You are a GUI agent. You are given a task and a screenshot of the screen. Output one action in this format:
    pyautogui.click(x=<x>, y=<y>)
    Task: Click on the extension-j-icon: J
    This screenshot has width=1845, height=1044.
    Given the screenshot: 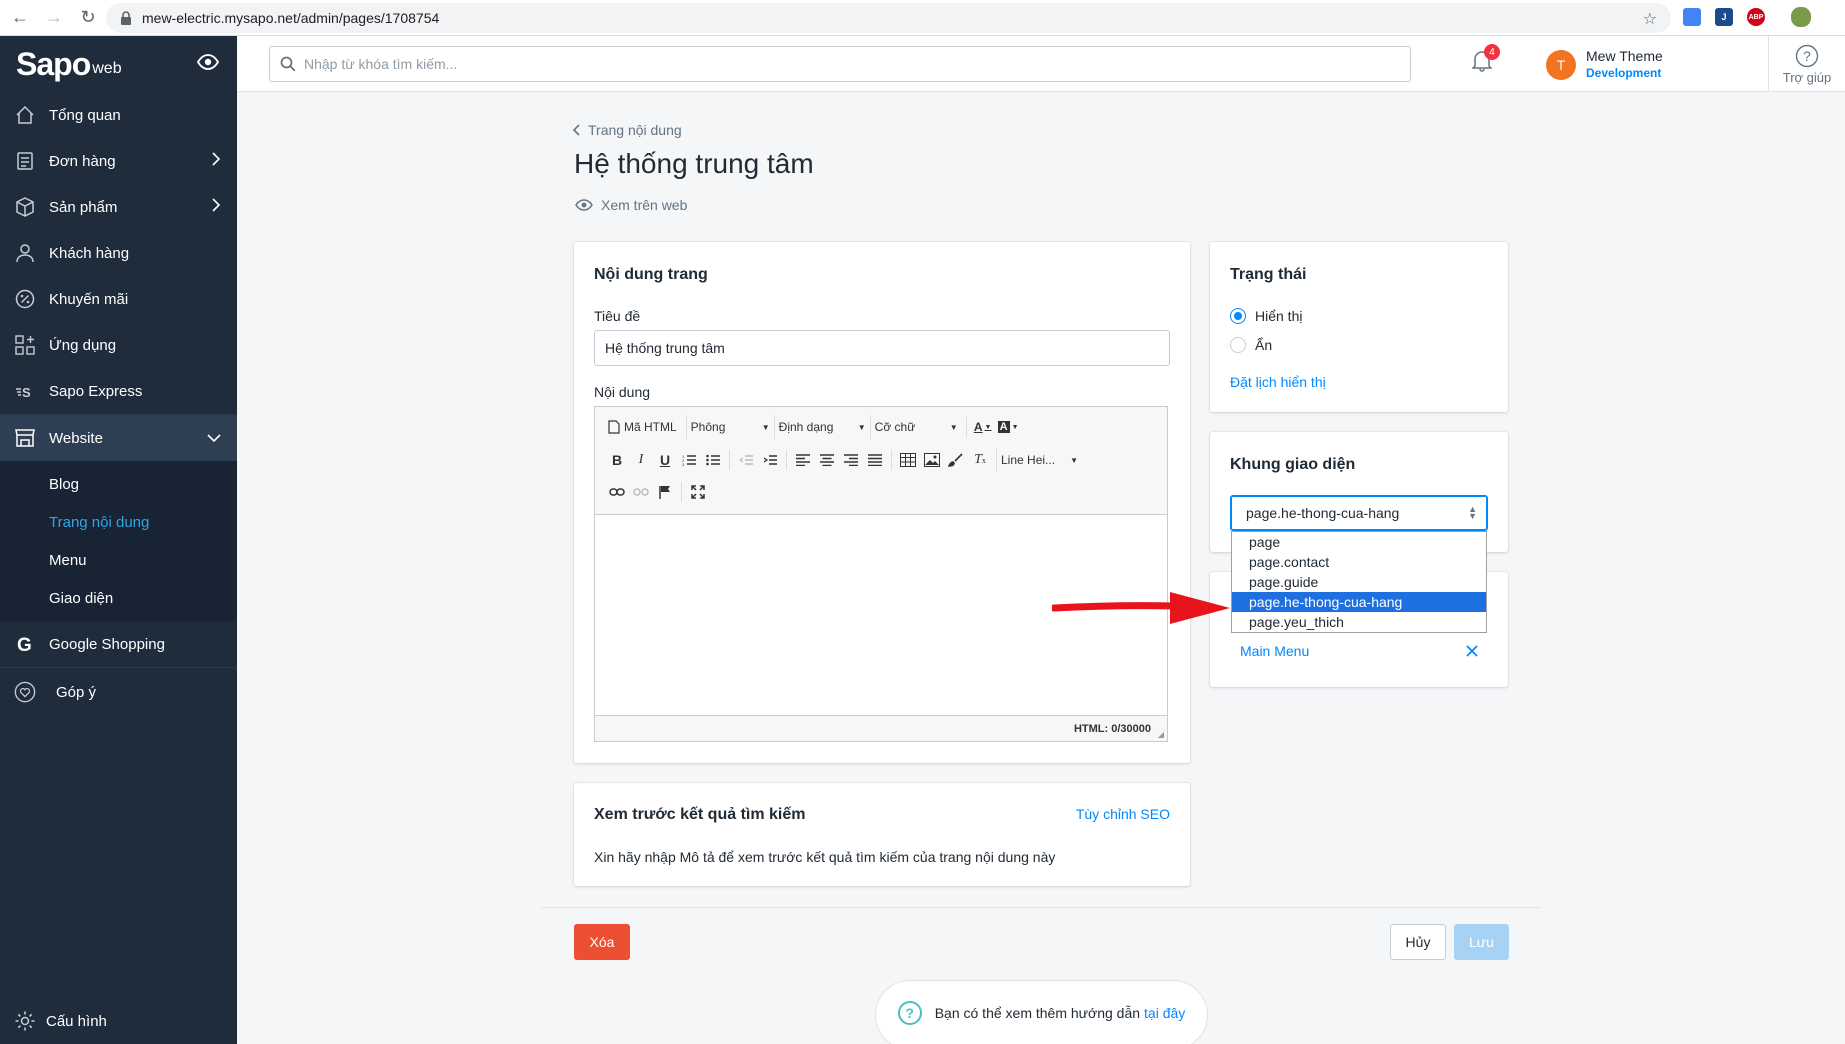 What is the action you would take?
    pyautogui.click(x=1724, y=17)
    